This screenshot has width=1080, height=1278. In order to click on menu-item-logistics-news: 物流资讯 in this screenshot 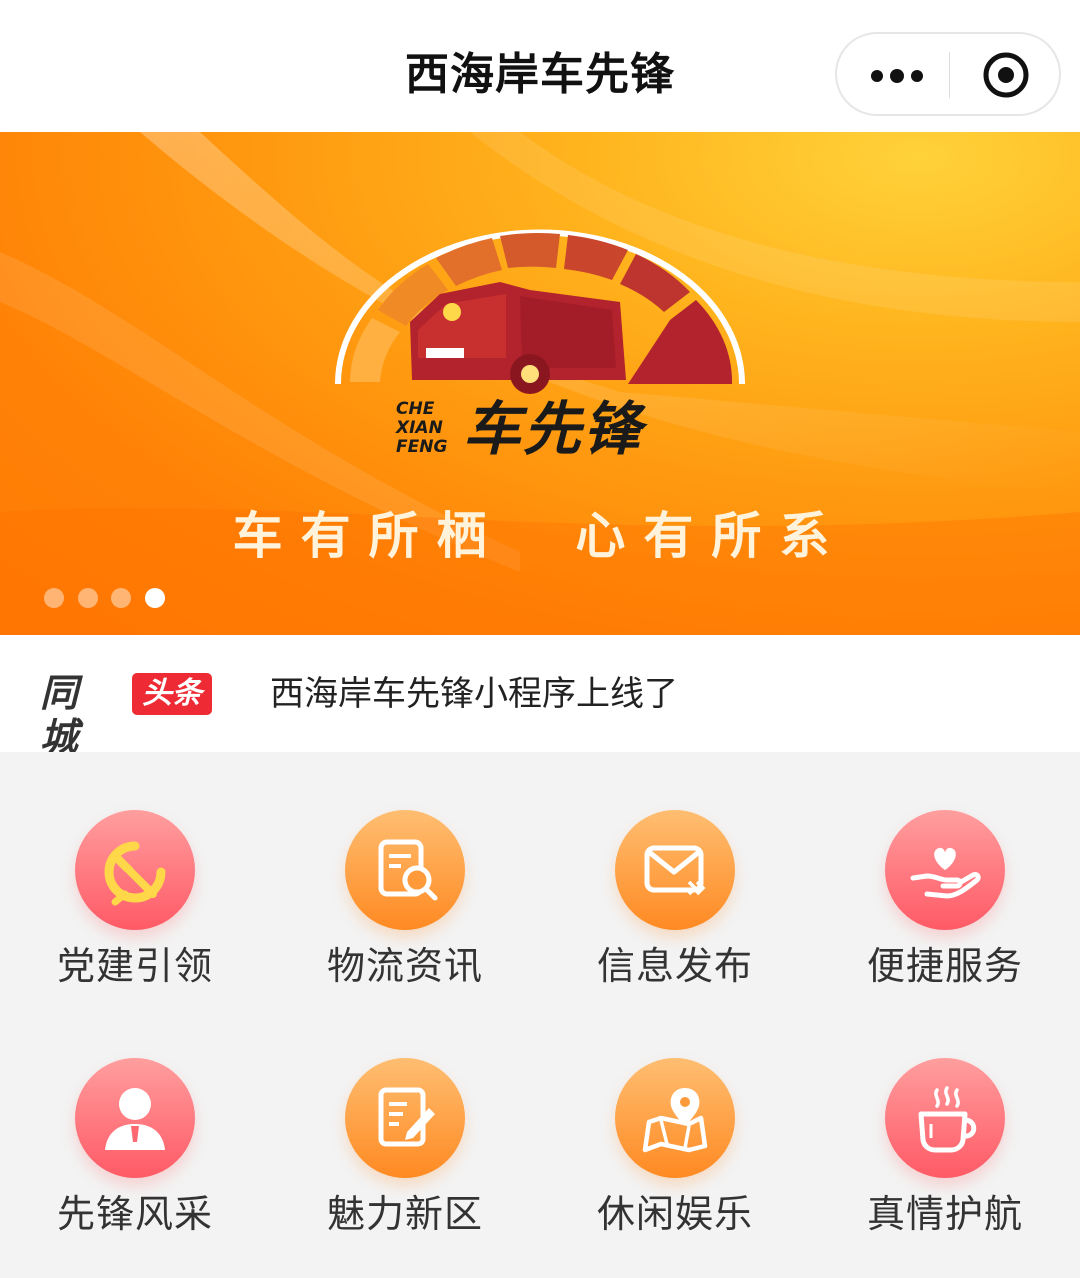, I will do `click(405, 928)`.